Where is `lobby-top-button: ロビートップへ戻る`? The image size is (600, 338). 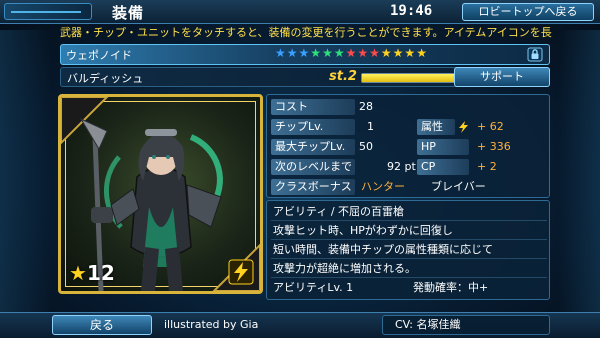
lobby-top-button: ロビートップへ戻る is located at coordinates (528, 12).